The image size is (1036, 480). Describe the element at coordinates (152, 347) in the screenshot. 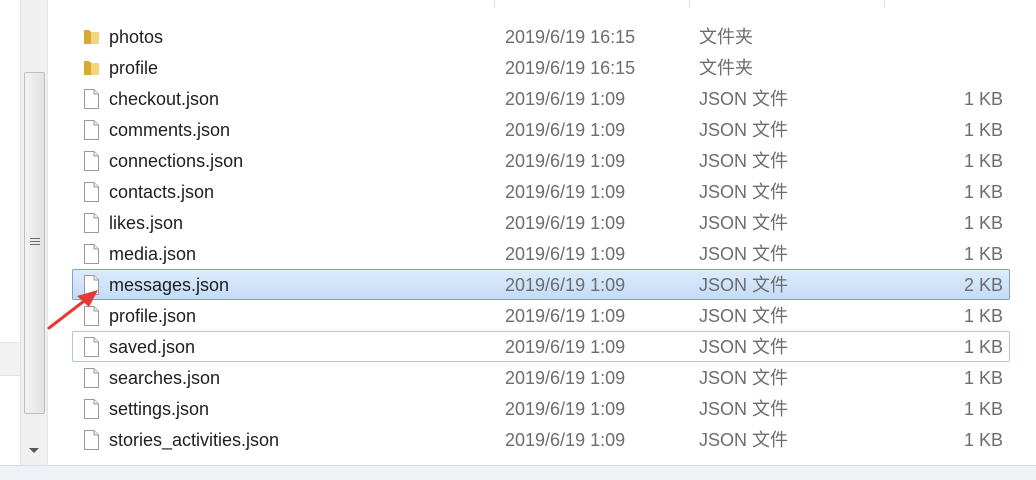

I see `file-name: saved.json` at that location.